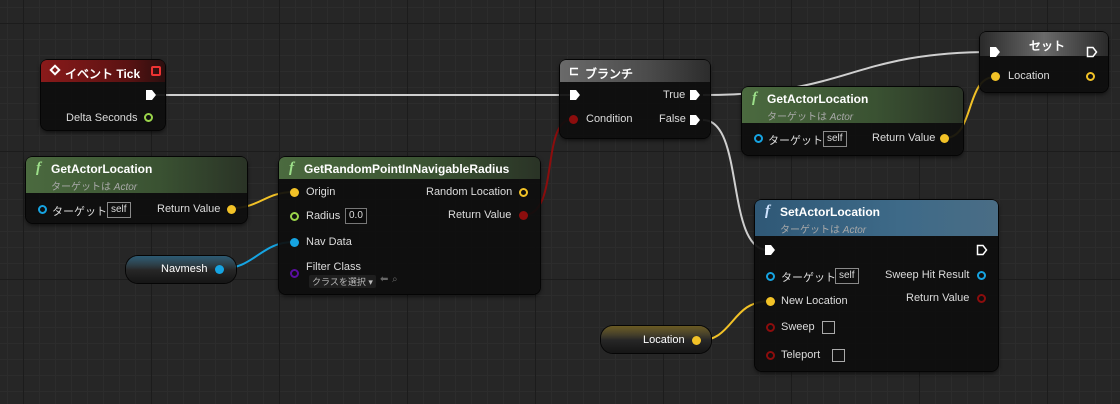 The width and height of the screenshot is (1120, 404). Describe the element at coordinates (329, 242) in the screenshot. I see `nav-data-label: Nav Data` at that location.